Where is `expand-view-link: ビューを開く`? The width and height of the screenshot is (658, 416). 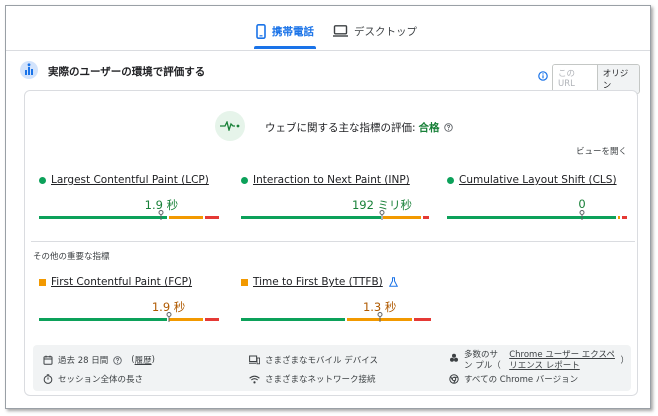
expand-view-link: ビューを開く is located at coordinates (601, 151).